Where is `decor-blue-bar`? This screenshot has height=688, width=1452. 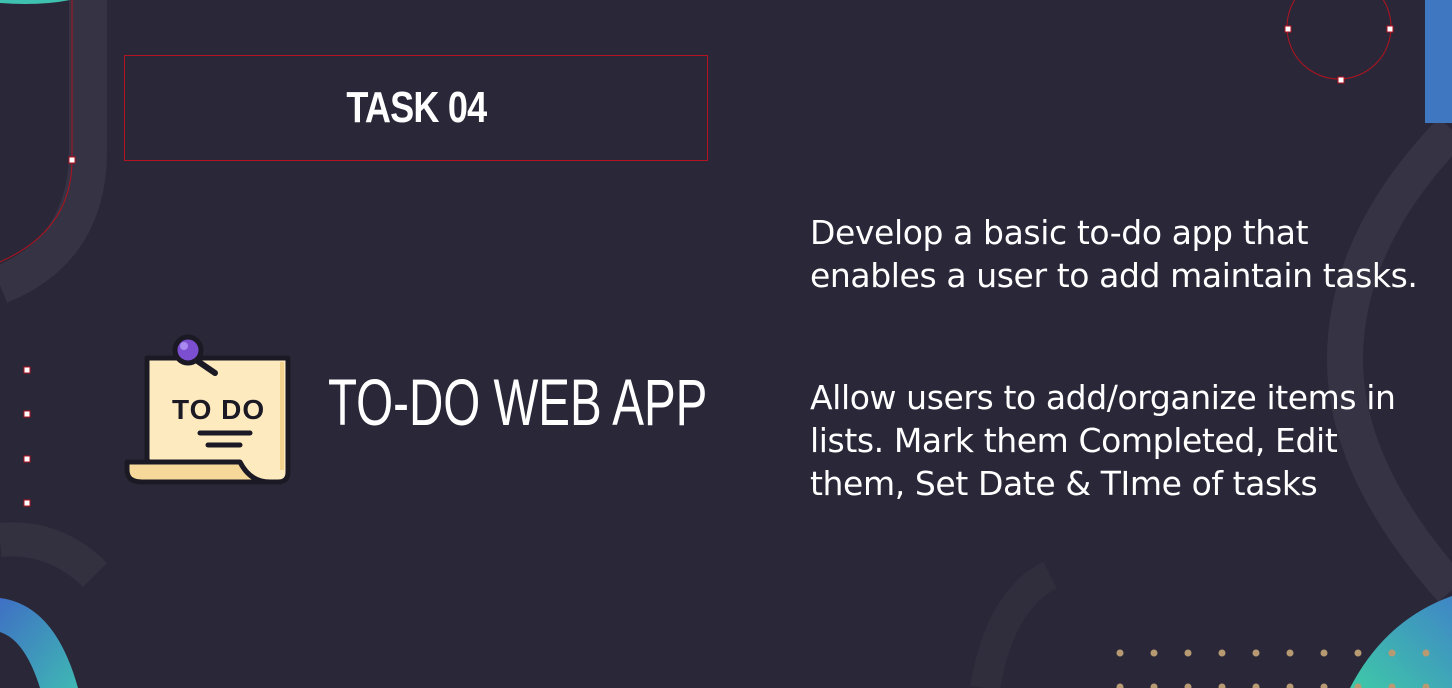
decor-blue-bar is located at coordinates (1438, 61).